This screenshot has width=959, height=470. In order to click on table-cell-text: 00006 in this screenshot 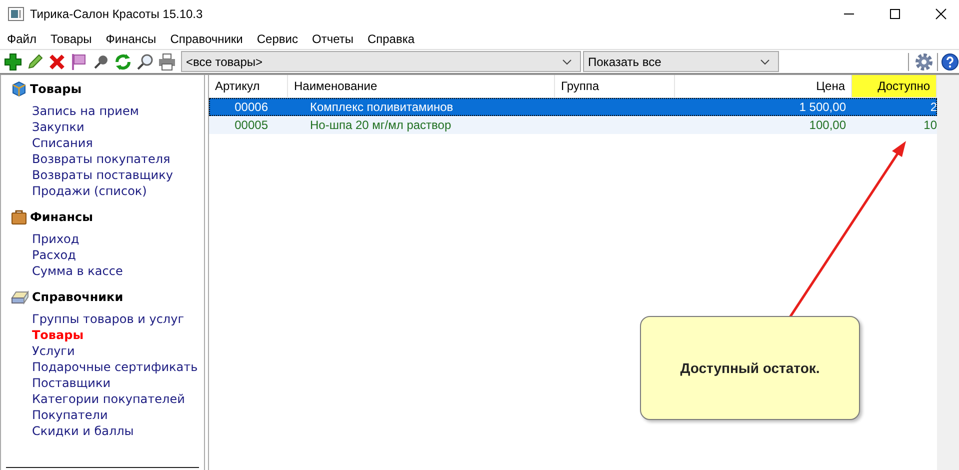, I will do `click(251, 107)`.